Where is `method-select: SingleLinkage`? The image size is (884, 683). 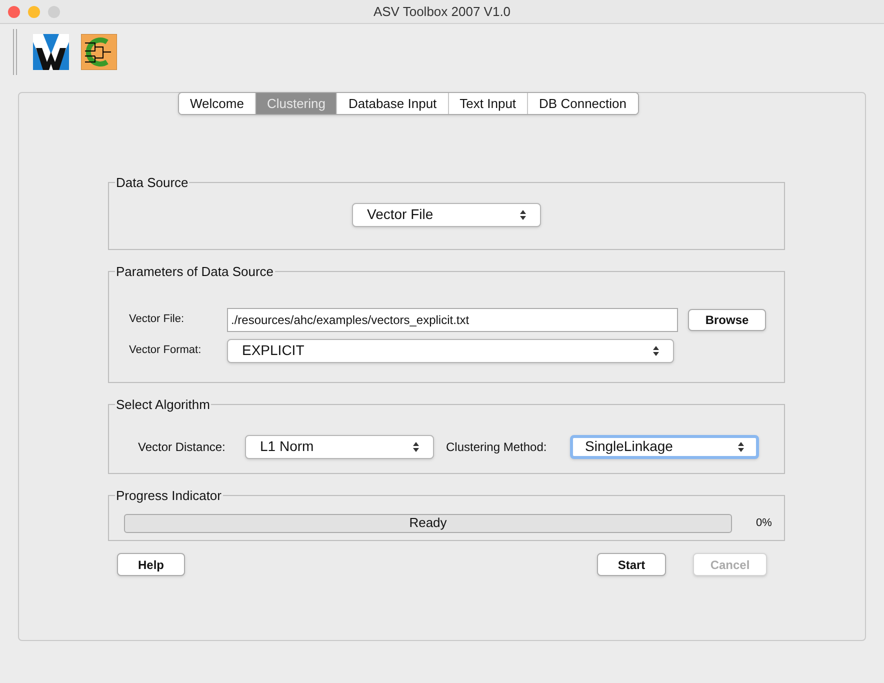
method-select: SingleLinkage is located at coordinates (664, 446).